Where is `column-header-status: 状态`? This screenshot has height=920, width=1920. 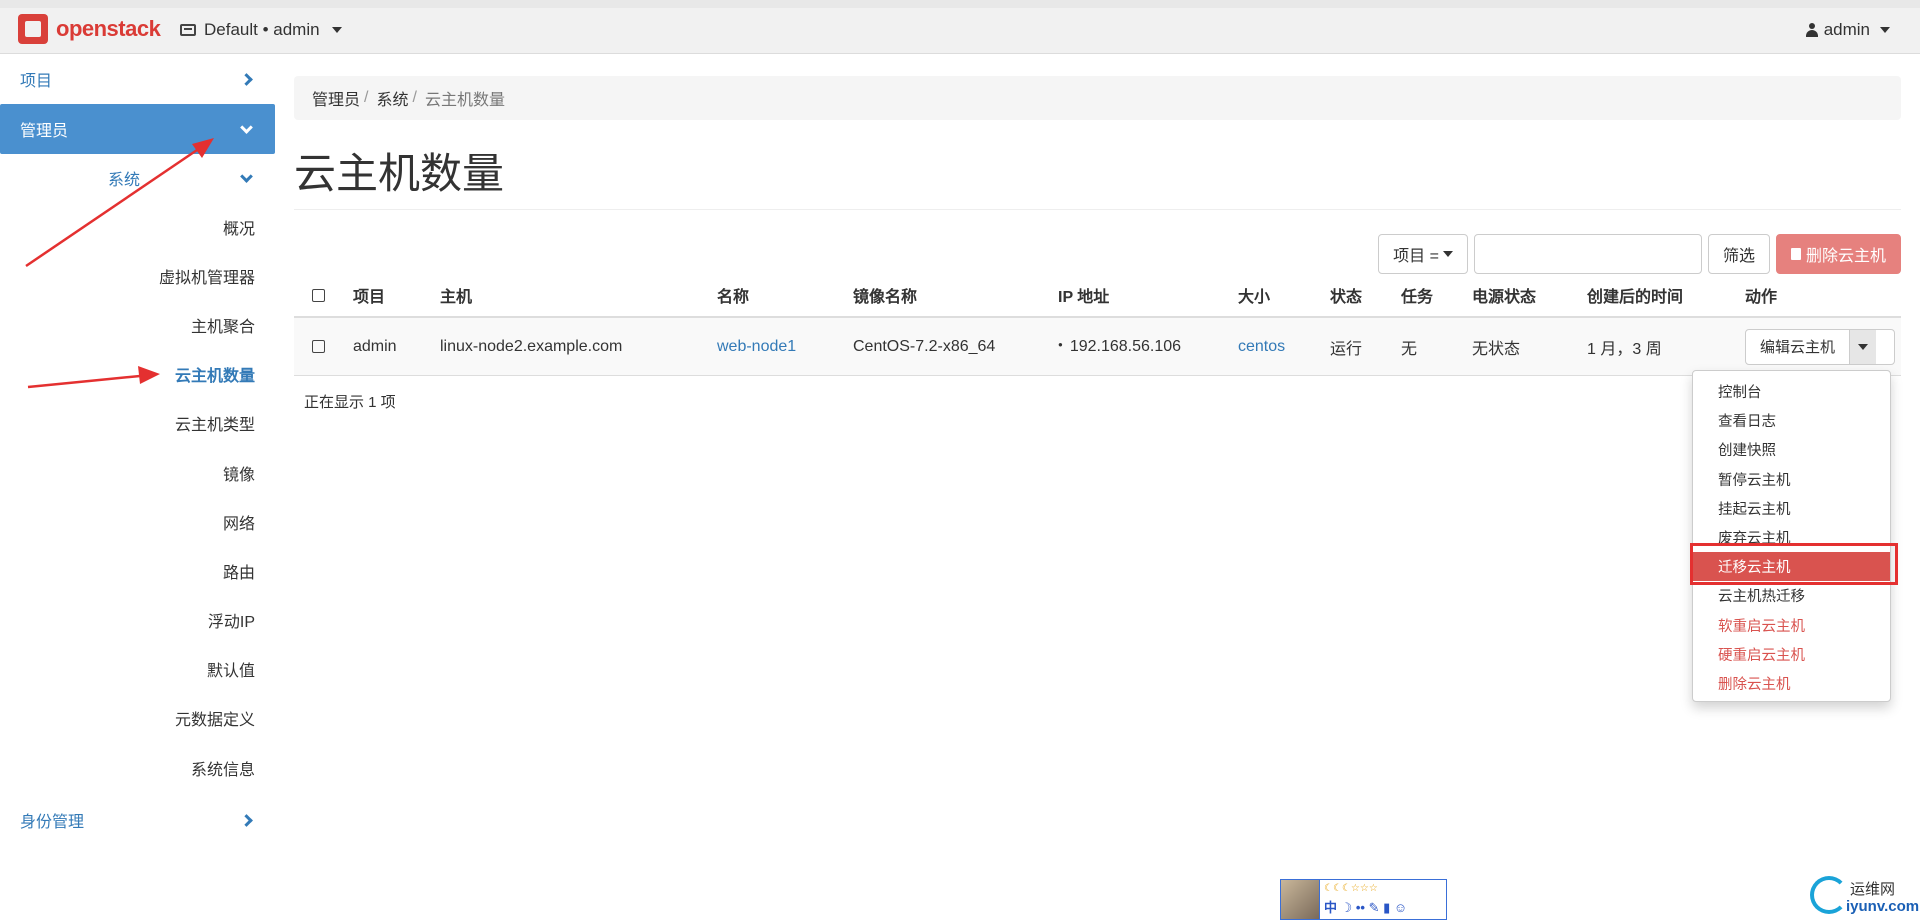 column-header-status: 状态 is located at coordinates (1365, 295).